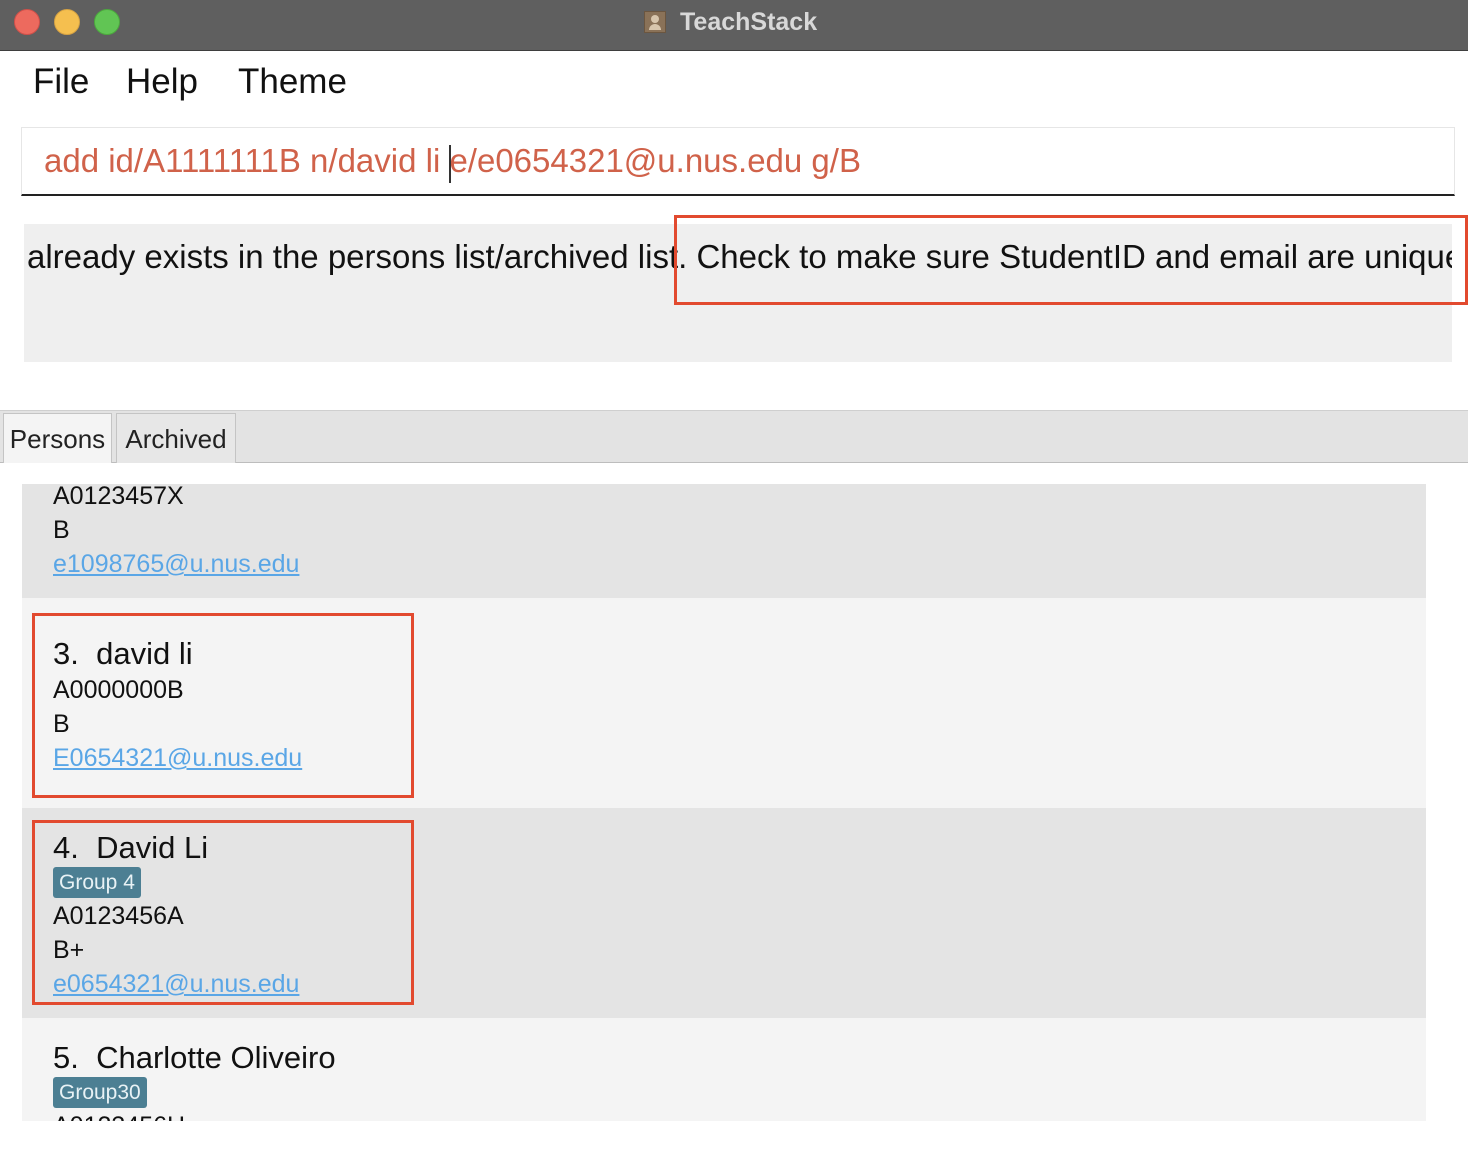 This screenshot has width=1468, height=1154. Describe the element at coordinates (118, 497) in the screenshot. I see `person-student-id: A0123457X` at that location.